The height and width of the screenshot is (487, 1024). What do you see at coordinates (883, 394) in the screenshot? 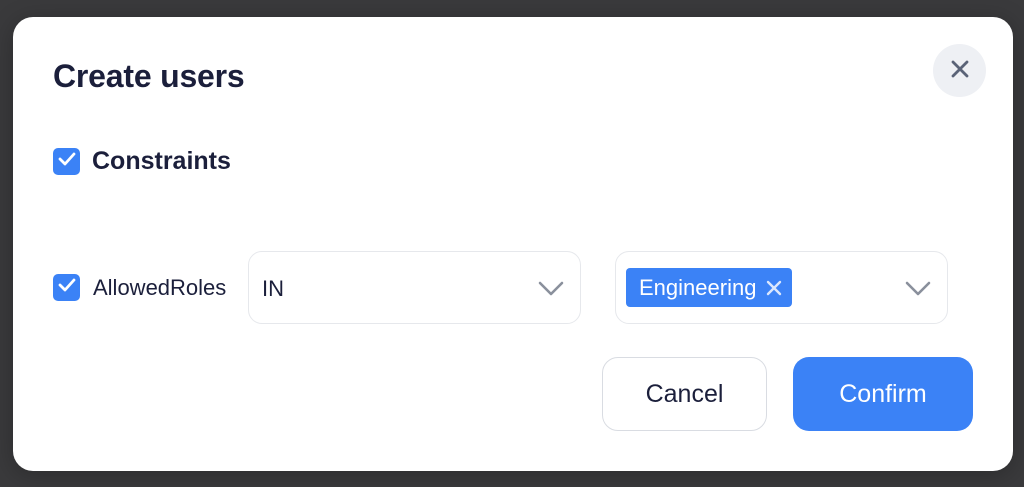
I see `confirm-button: Confirm` at bounding box center [883, 394].